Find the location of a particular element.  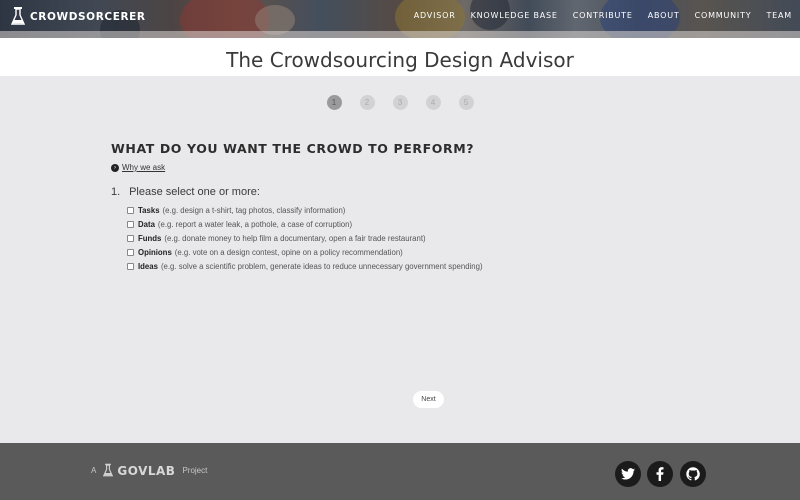

govlab-brand: A GOVLAB Project is located at coordinates (149, 470).